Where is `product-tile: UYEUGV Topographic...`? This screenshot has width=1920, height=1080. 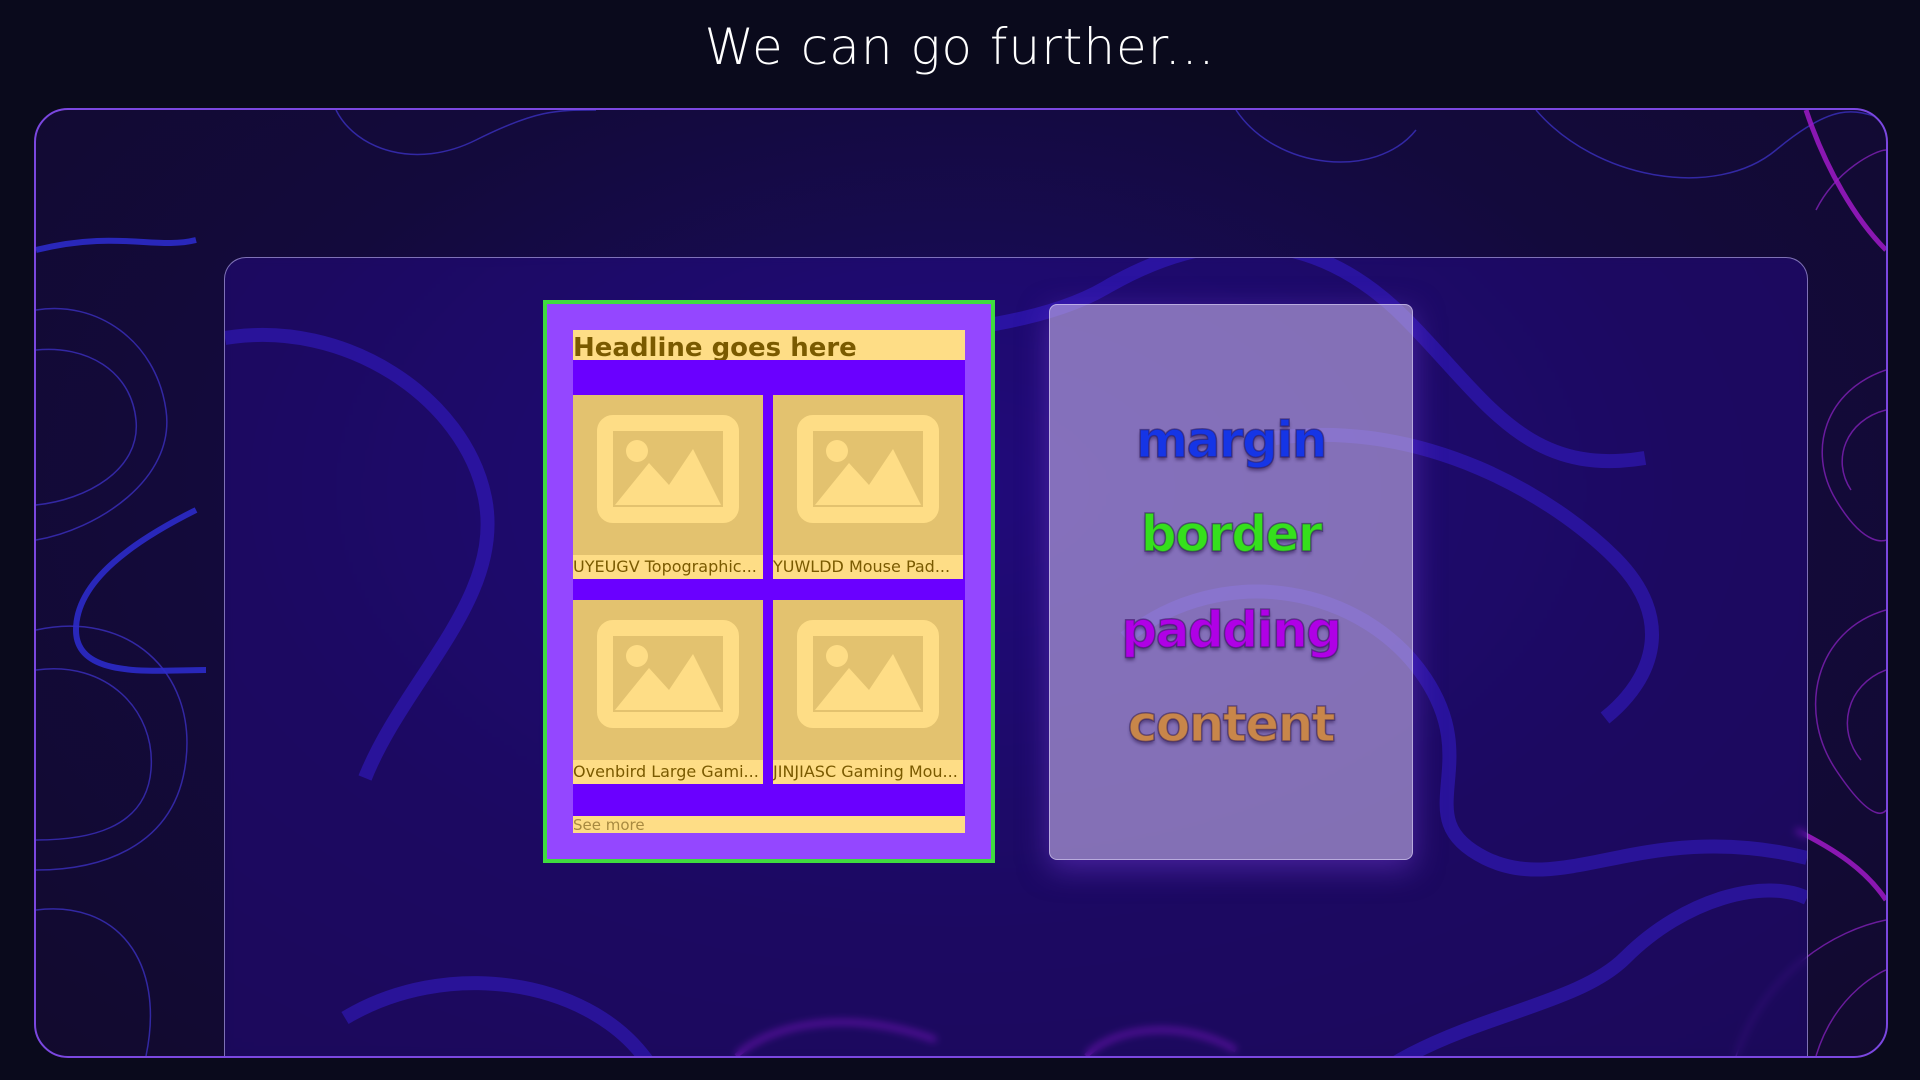
product-tile: UYEUGV Topographic... is located at coordinates (668, 487).